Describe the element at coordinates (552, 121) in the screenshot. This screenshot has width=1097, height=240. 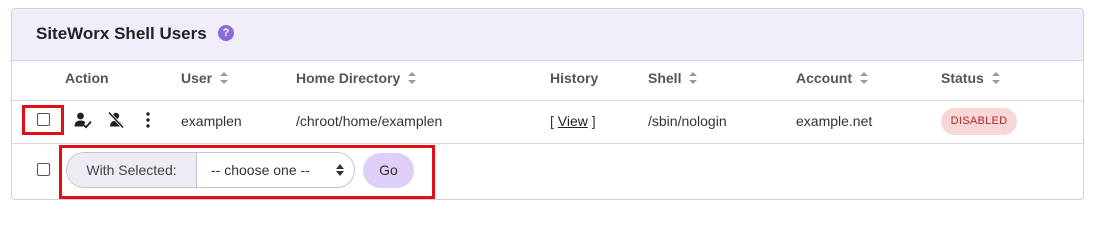
I see `history-bracket-open: [` at that location.